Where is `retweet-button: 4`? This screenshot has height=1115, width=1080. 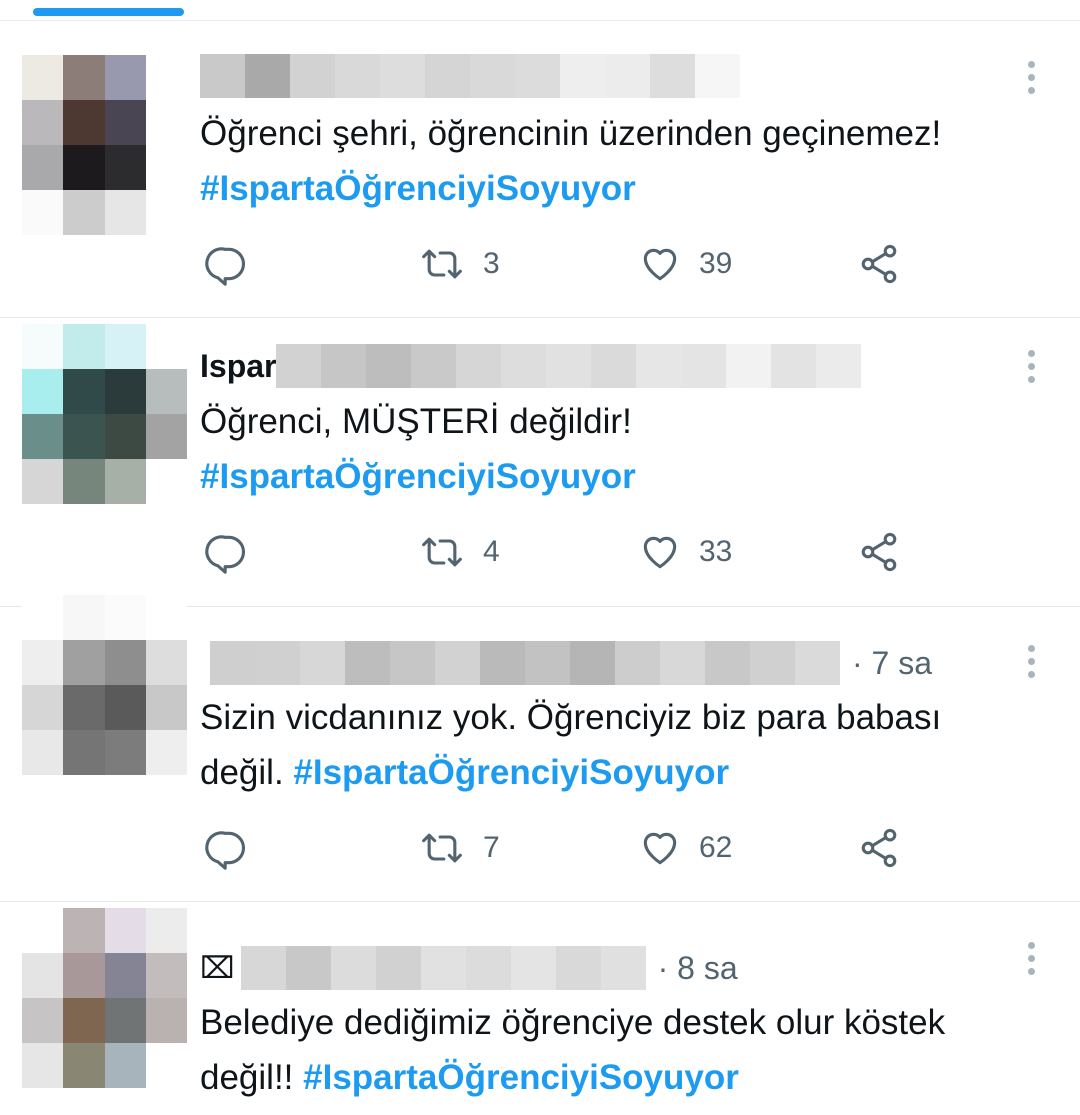 retweet-button: 4 is located at coordinates (458, 552).